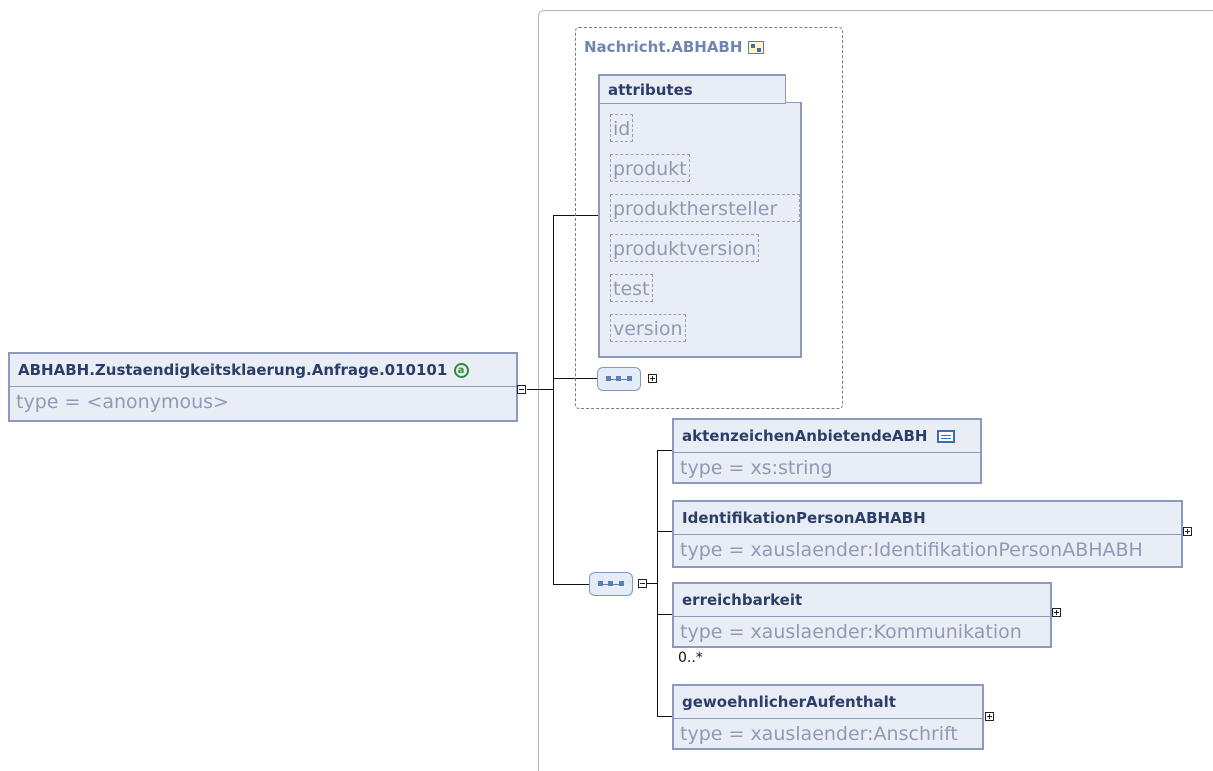 The height and width of the screenshot is (771, 1213). Describe the element at coordinates (1187, 531) in the screenshot. I see `element-identifikation-expand-toggle` at that location.